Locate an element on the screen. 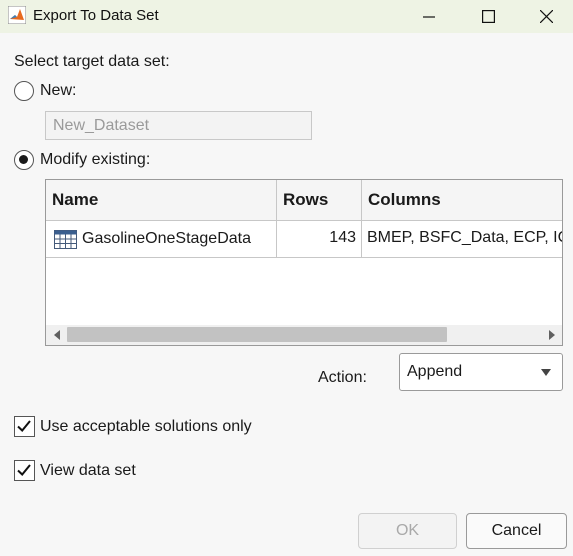 The width and height of the screenshot is (573, 556). table-grid-icon is located at coordinates (65, 239).